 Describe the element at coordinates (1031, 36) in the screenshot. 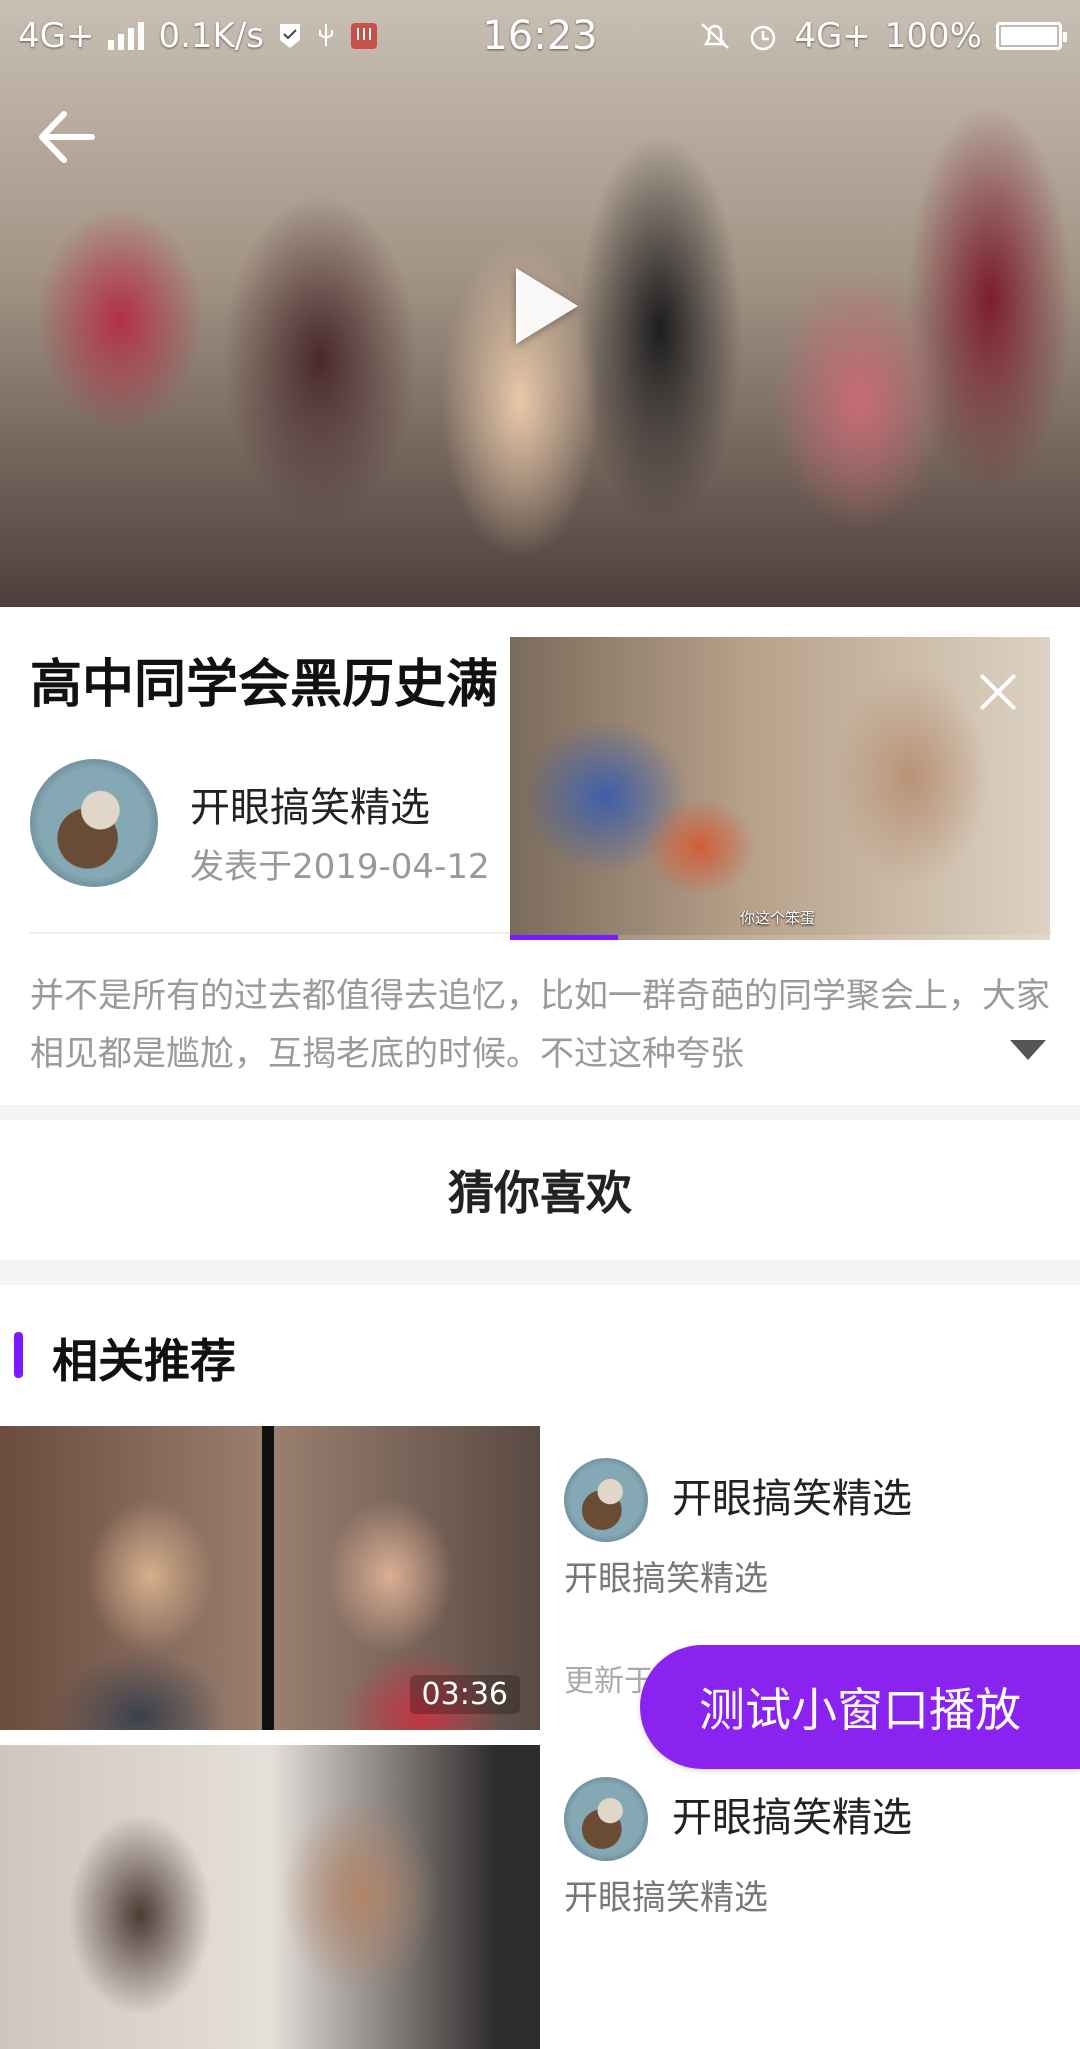

I see `battery-icon` at that location.